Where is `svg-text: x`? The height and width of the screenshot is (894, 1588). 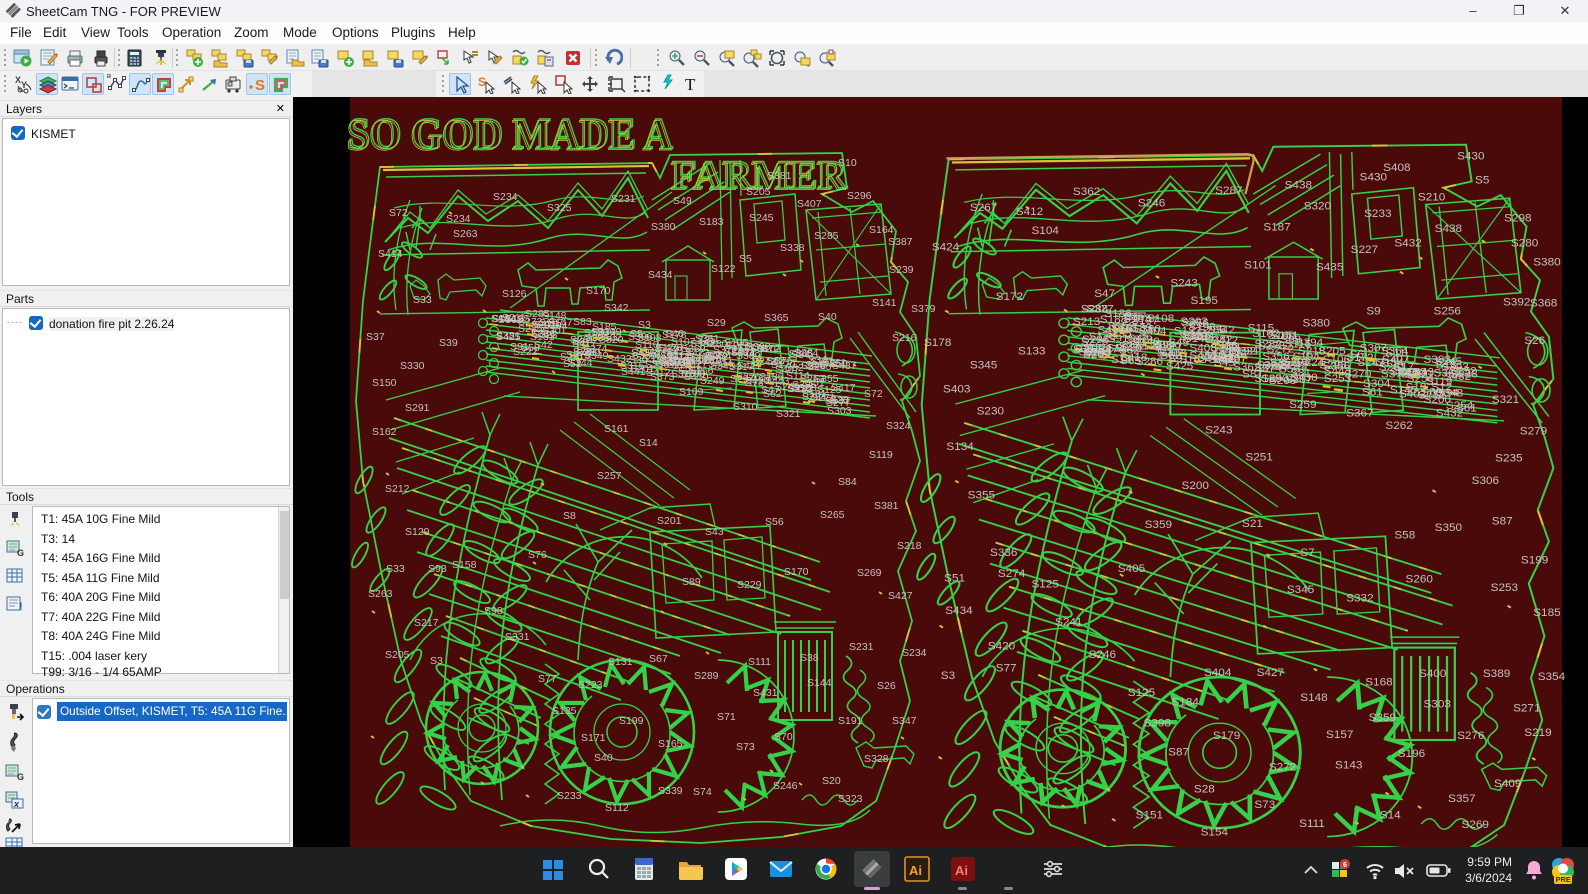
svg-text: x is located at coordinates (16, 804).